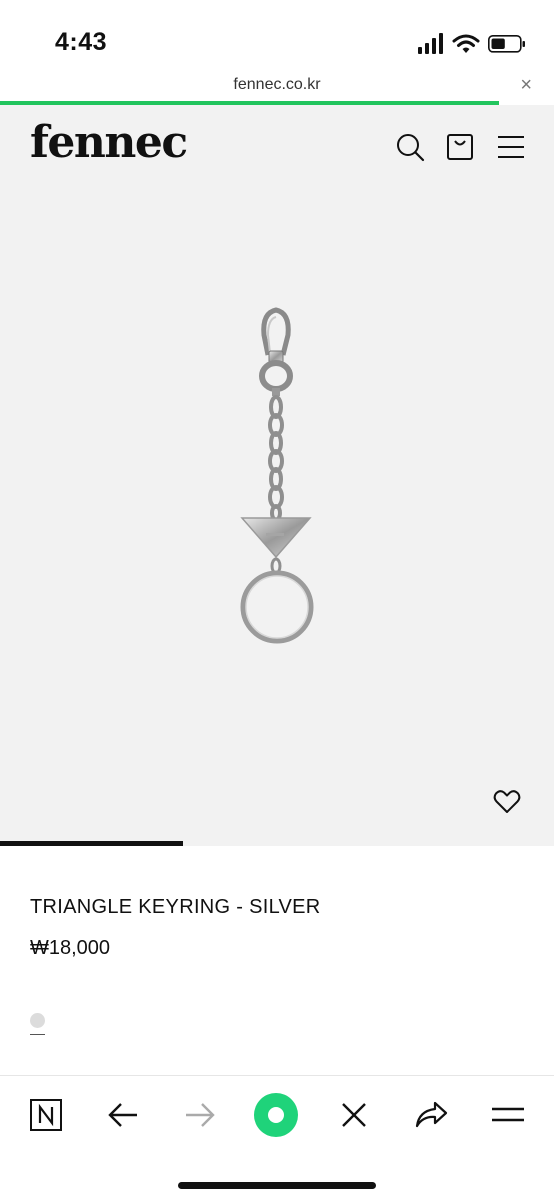 This screenshot has width=554, height=1200. Describe the element at coordinates (123, 1115) in the screenshot. I see `back-arrow-icon` at that location.